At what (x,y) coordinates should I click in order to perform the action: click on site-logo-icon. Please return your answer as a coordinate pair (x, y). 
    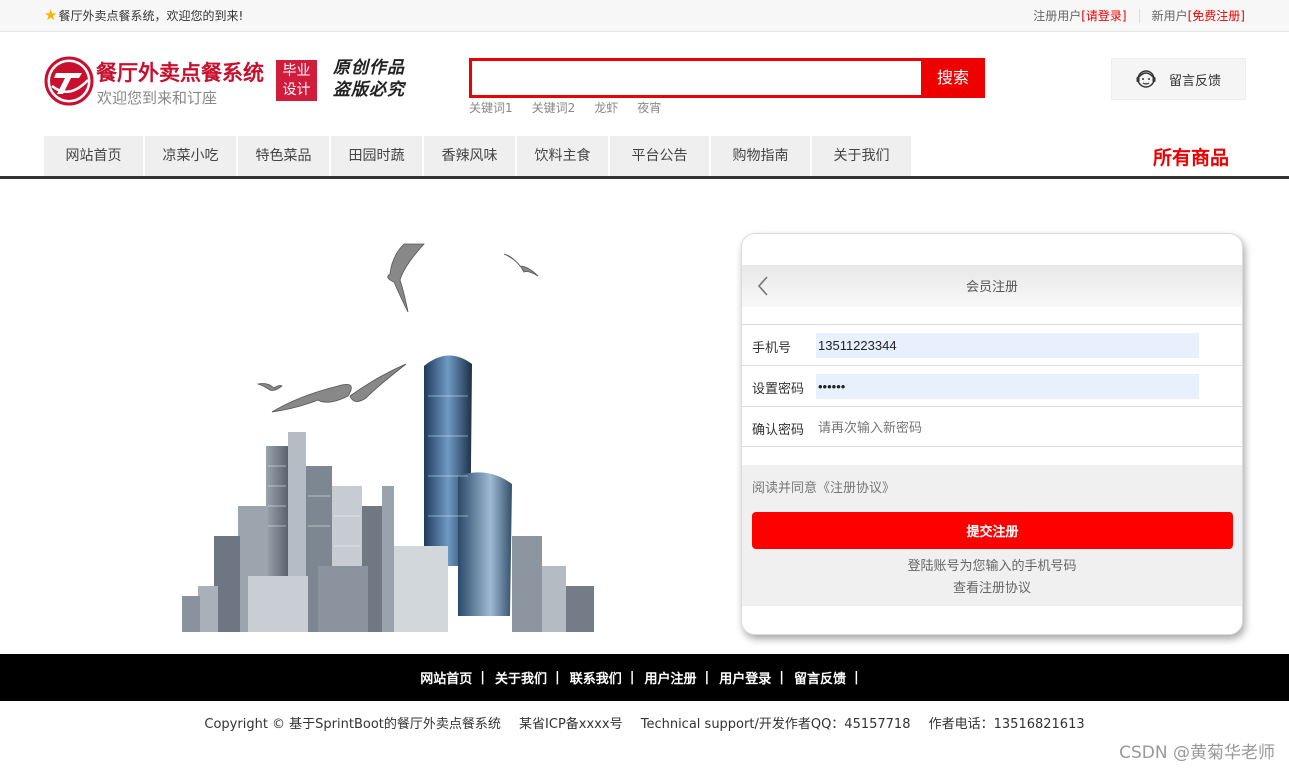
    Looking at the image, I should click on (69, 81).